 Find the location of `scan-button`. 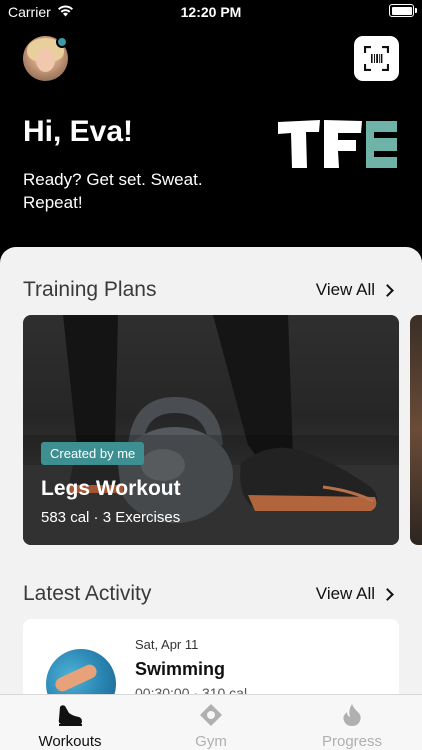

scan-button is located at coordinates (376, 58).